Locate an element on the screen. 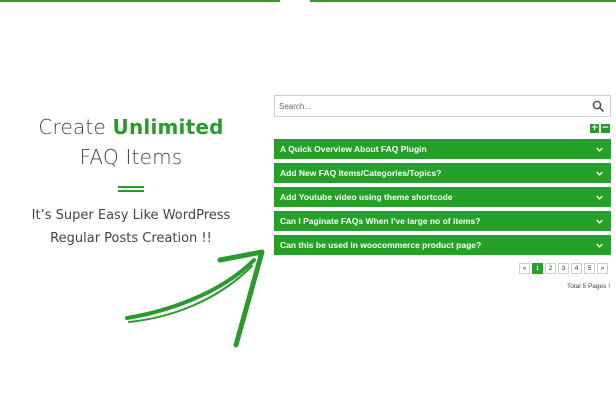 Image resolution: width=616 pixels, height=404 pixels. faq-item: Add Youtube video using theme shortcode is located at coordinates (442, 197).